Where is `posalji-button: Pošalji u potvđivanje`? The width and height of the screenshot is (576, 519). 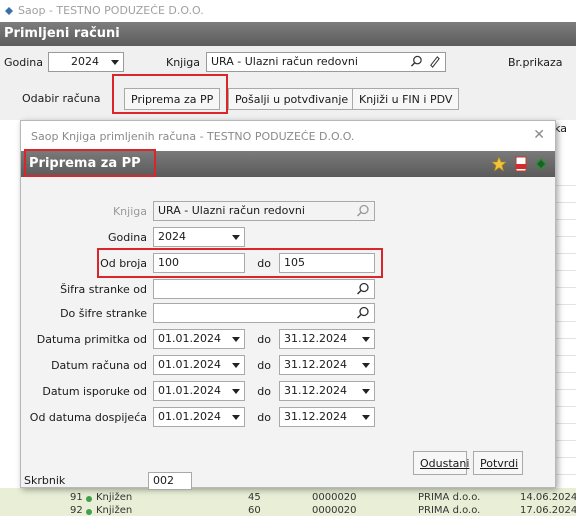 posalji-button: Pošalji u potvđivanje is located at coordinates (292, 99).